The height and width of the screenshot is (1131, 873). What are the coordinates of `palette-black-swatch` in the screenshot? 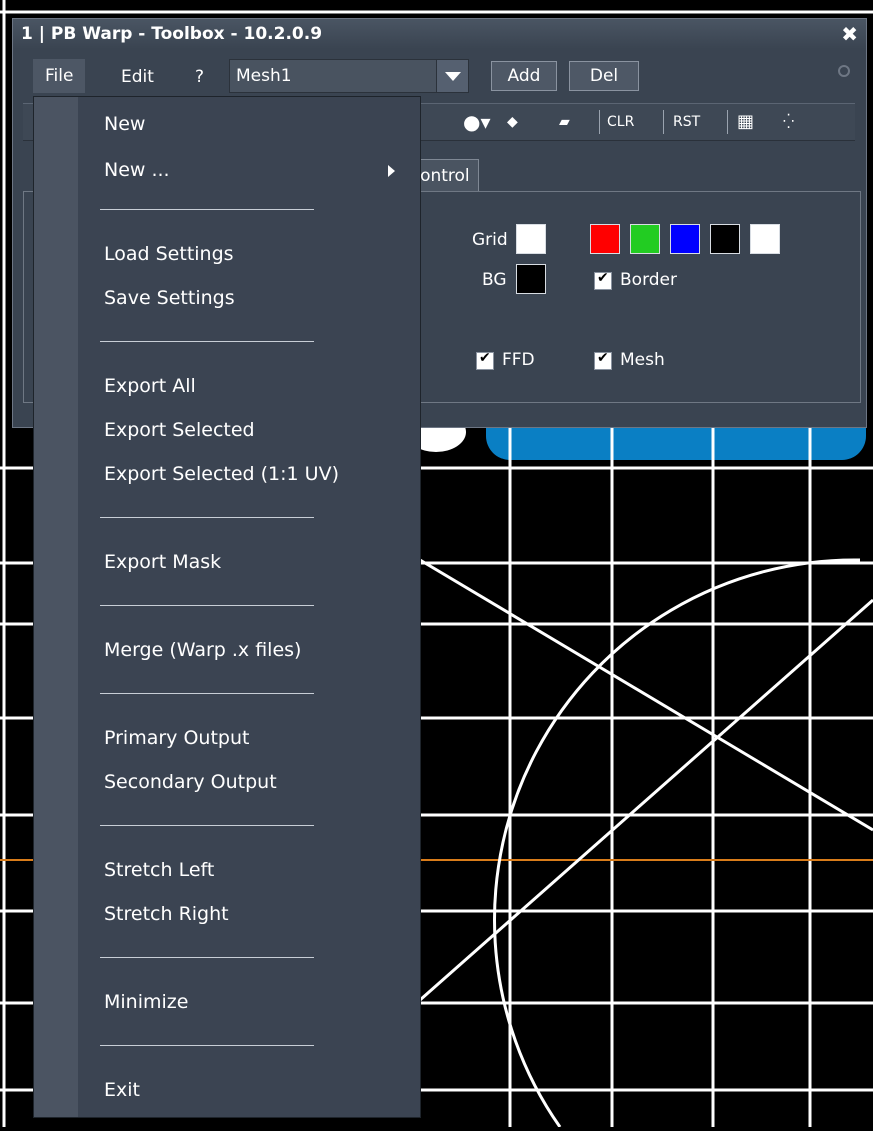 It's located at (725, 239).